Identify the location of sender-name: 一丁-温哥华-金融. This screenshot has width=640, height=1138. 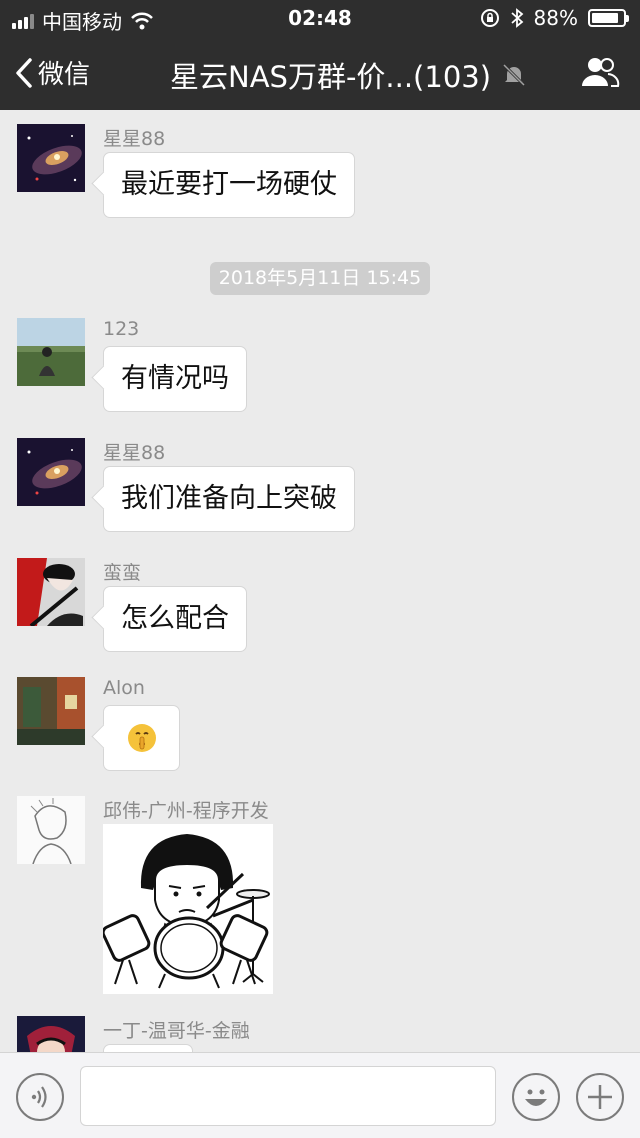
(176, 1031).